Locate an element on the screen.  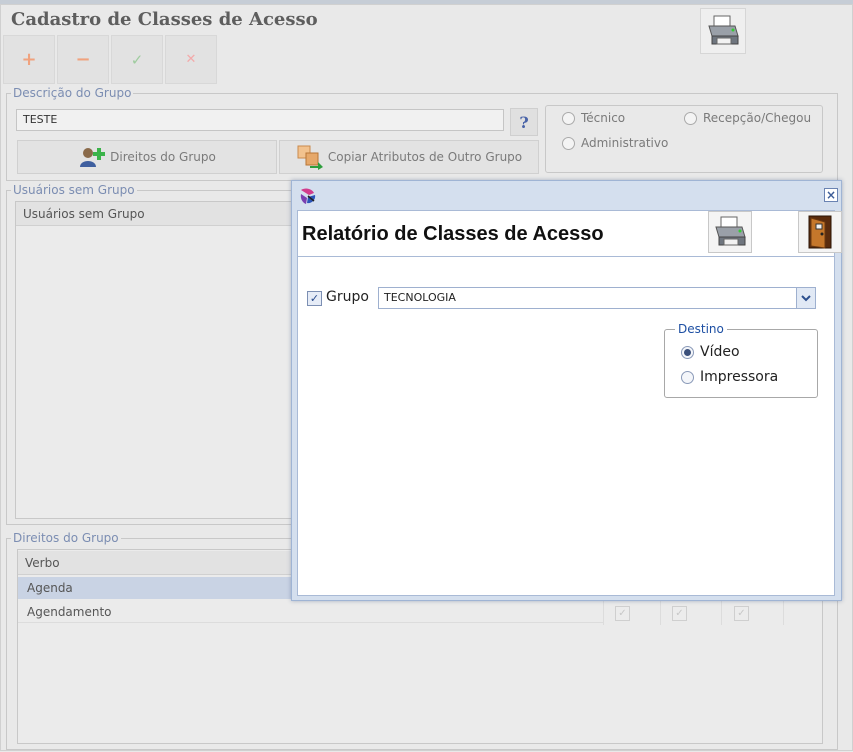
group-checkbox: ✓ is located at coordinates (314, 298).